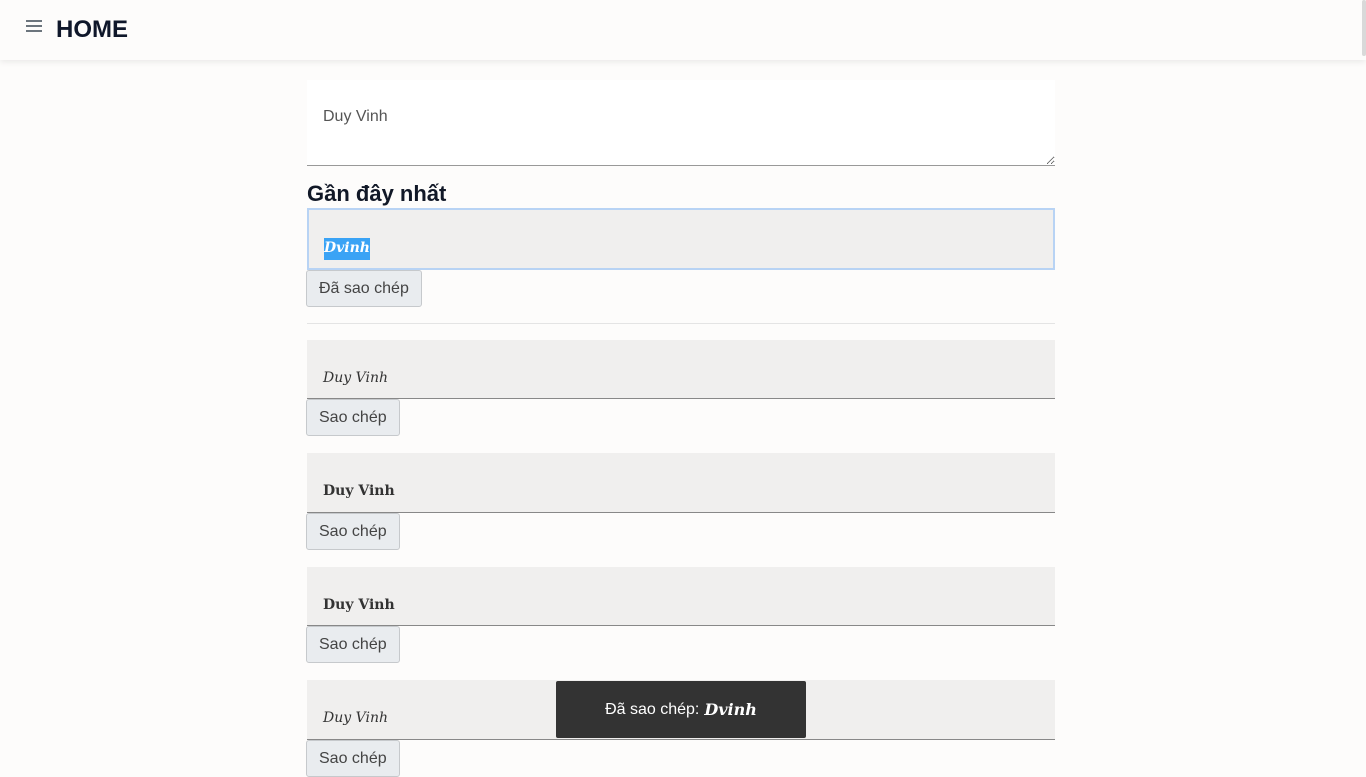 Image resolution: width=1366 pixels, height=777 pixels. Describe the element at coordinates (681, 123) in the screenshot. I see `name-input: Duy Vinh` at that location.